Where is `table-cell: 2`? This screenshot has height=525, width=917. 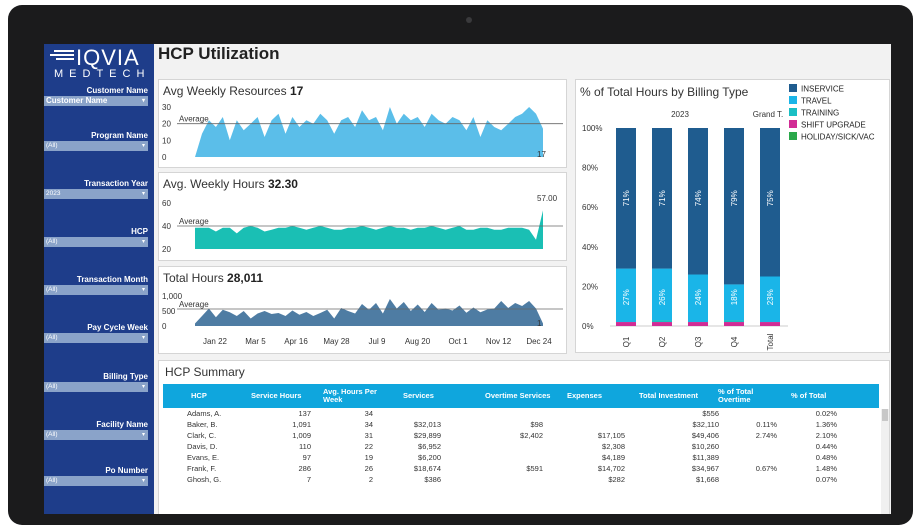 table-cell: 2 is located at coordinates (370, 479).